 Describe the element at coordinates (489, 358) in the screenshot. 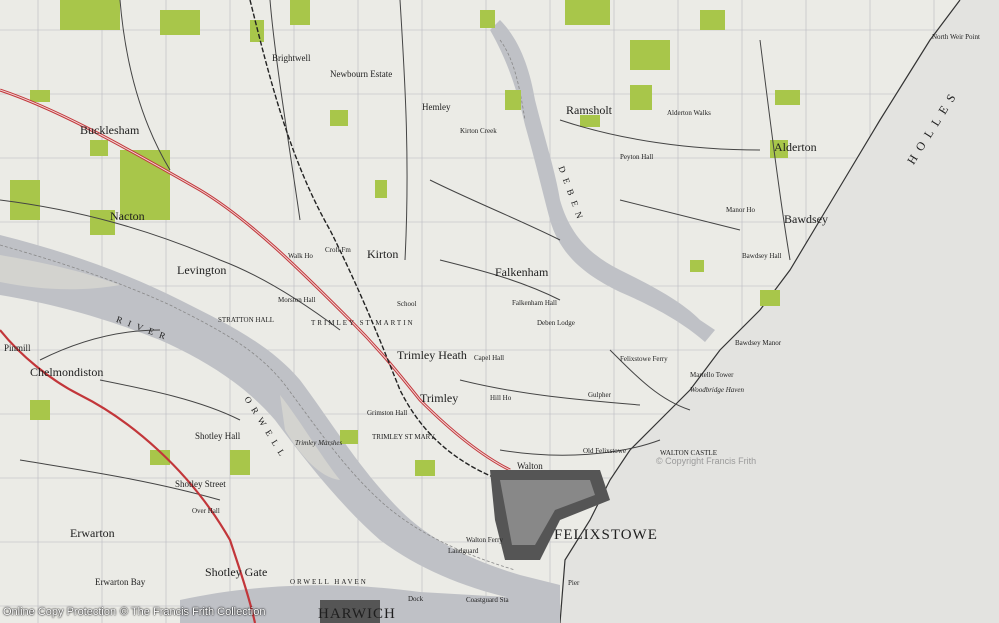

I see `label-capel-hall: Capel Hall` at that location.